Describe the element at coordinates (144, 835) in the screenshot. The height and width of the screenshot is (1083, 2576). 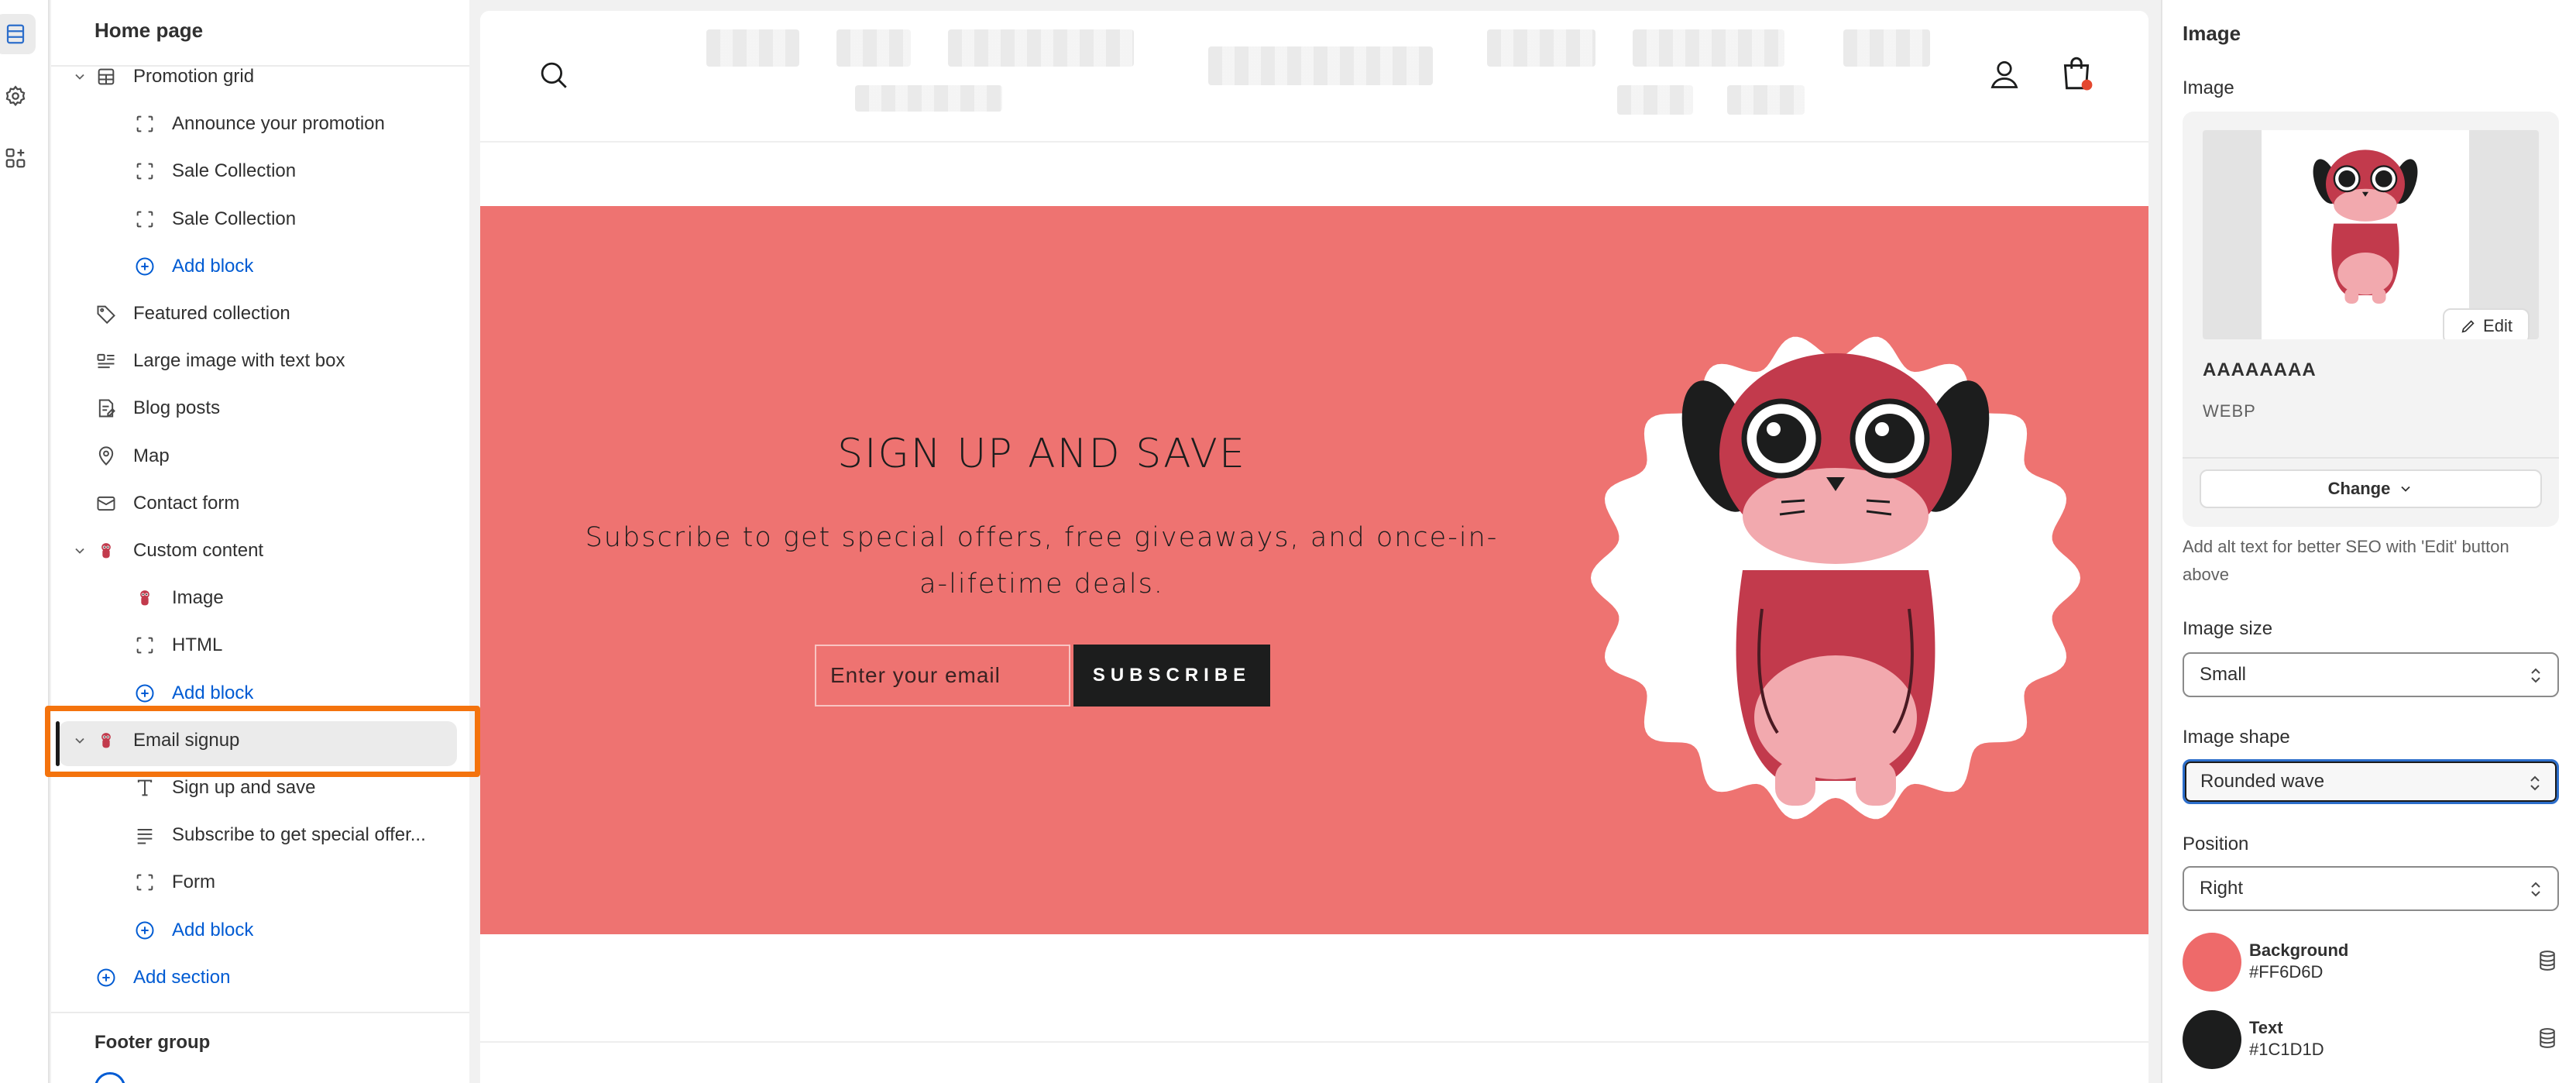
I see `paragraph-icon` at that location.